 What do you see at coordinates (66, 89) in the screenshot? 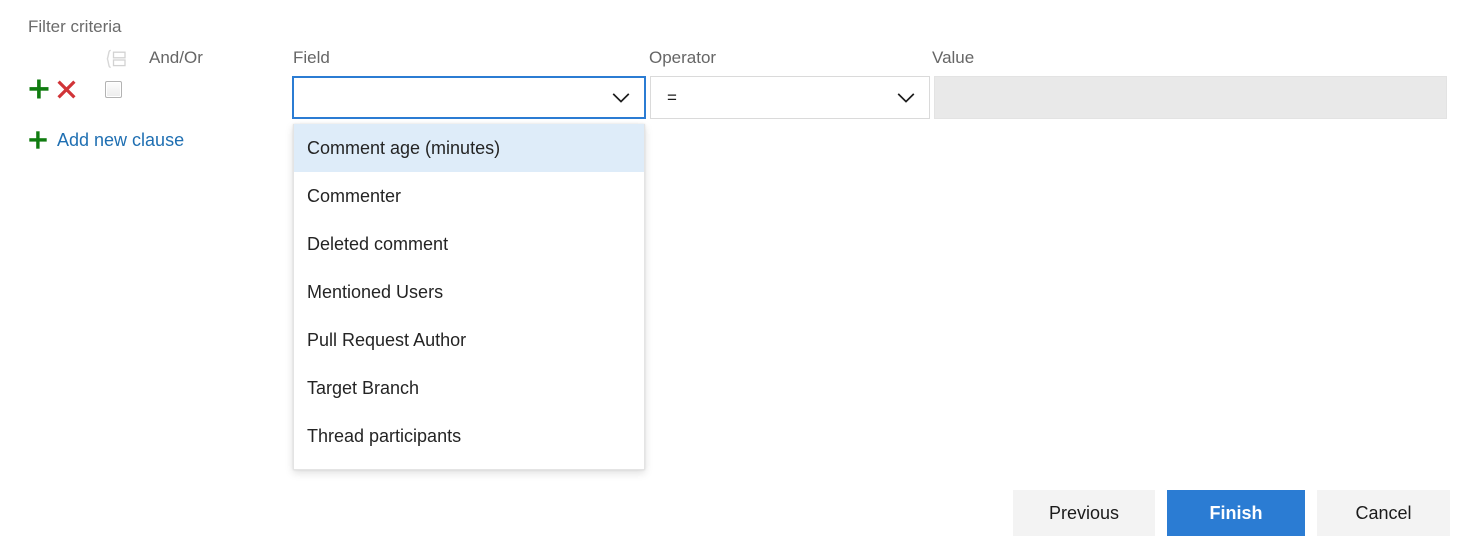
I see `remove-clause-row-icon` at bounding box center [66, 89].